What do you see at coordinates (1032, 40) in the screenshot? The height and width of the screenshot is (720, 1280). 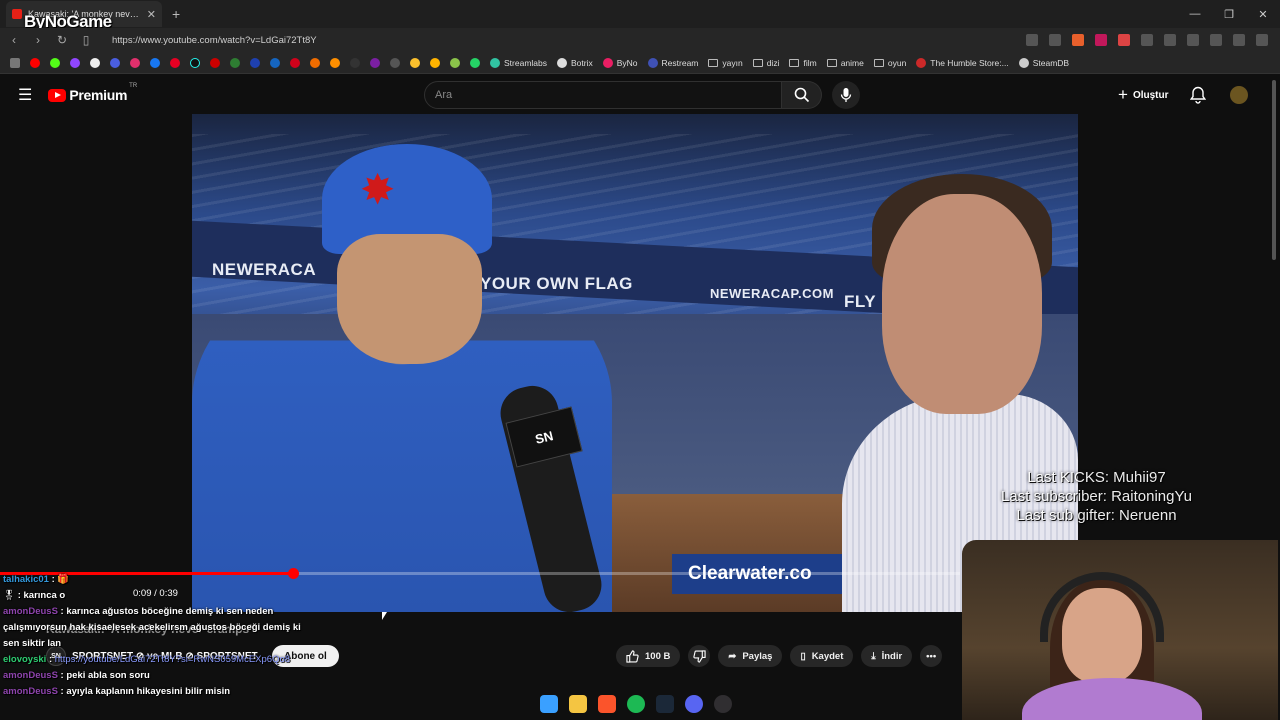 I see `screen-icon` at bounding box center [1032, 40].